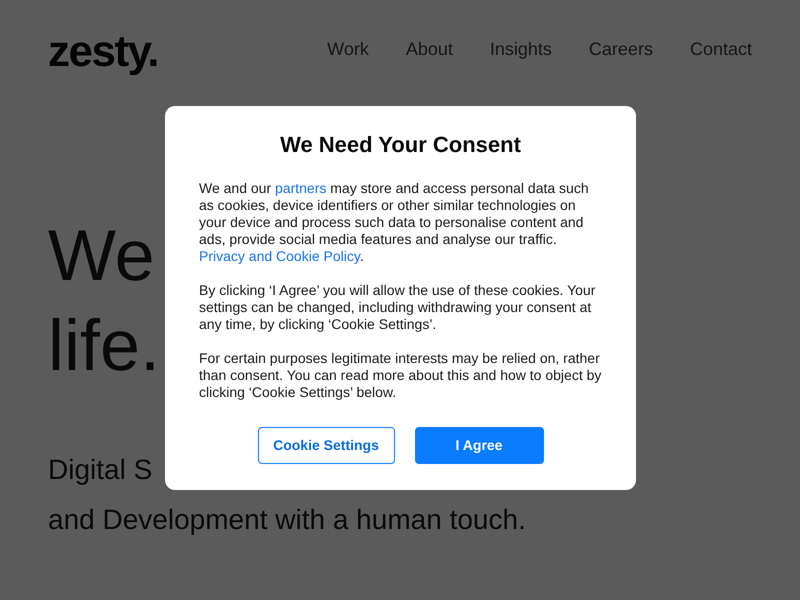 The height and width of the screenshot is (600, 800). I want to click on hero-subtitle: Digital S, so click(100, 470).